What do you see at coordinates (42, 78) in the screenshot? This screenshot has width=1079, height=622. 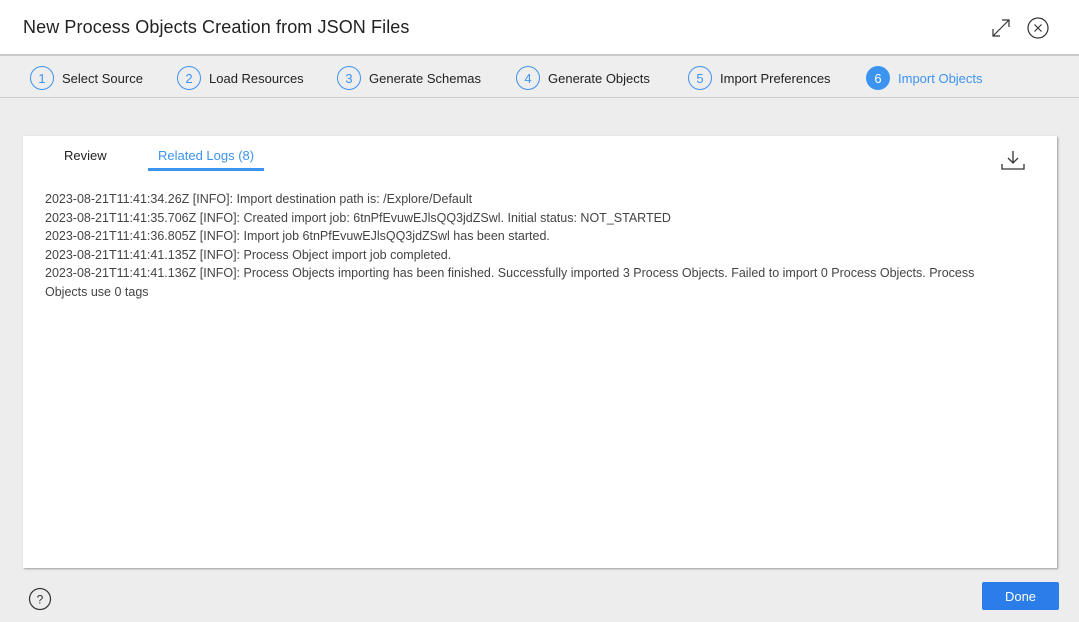 I see `step-number: 1` at bounding box center [42, 78].